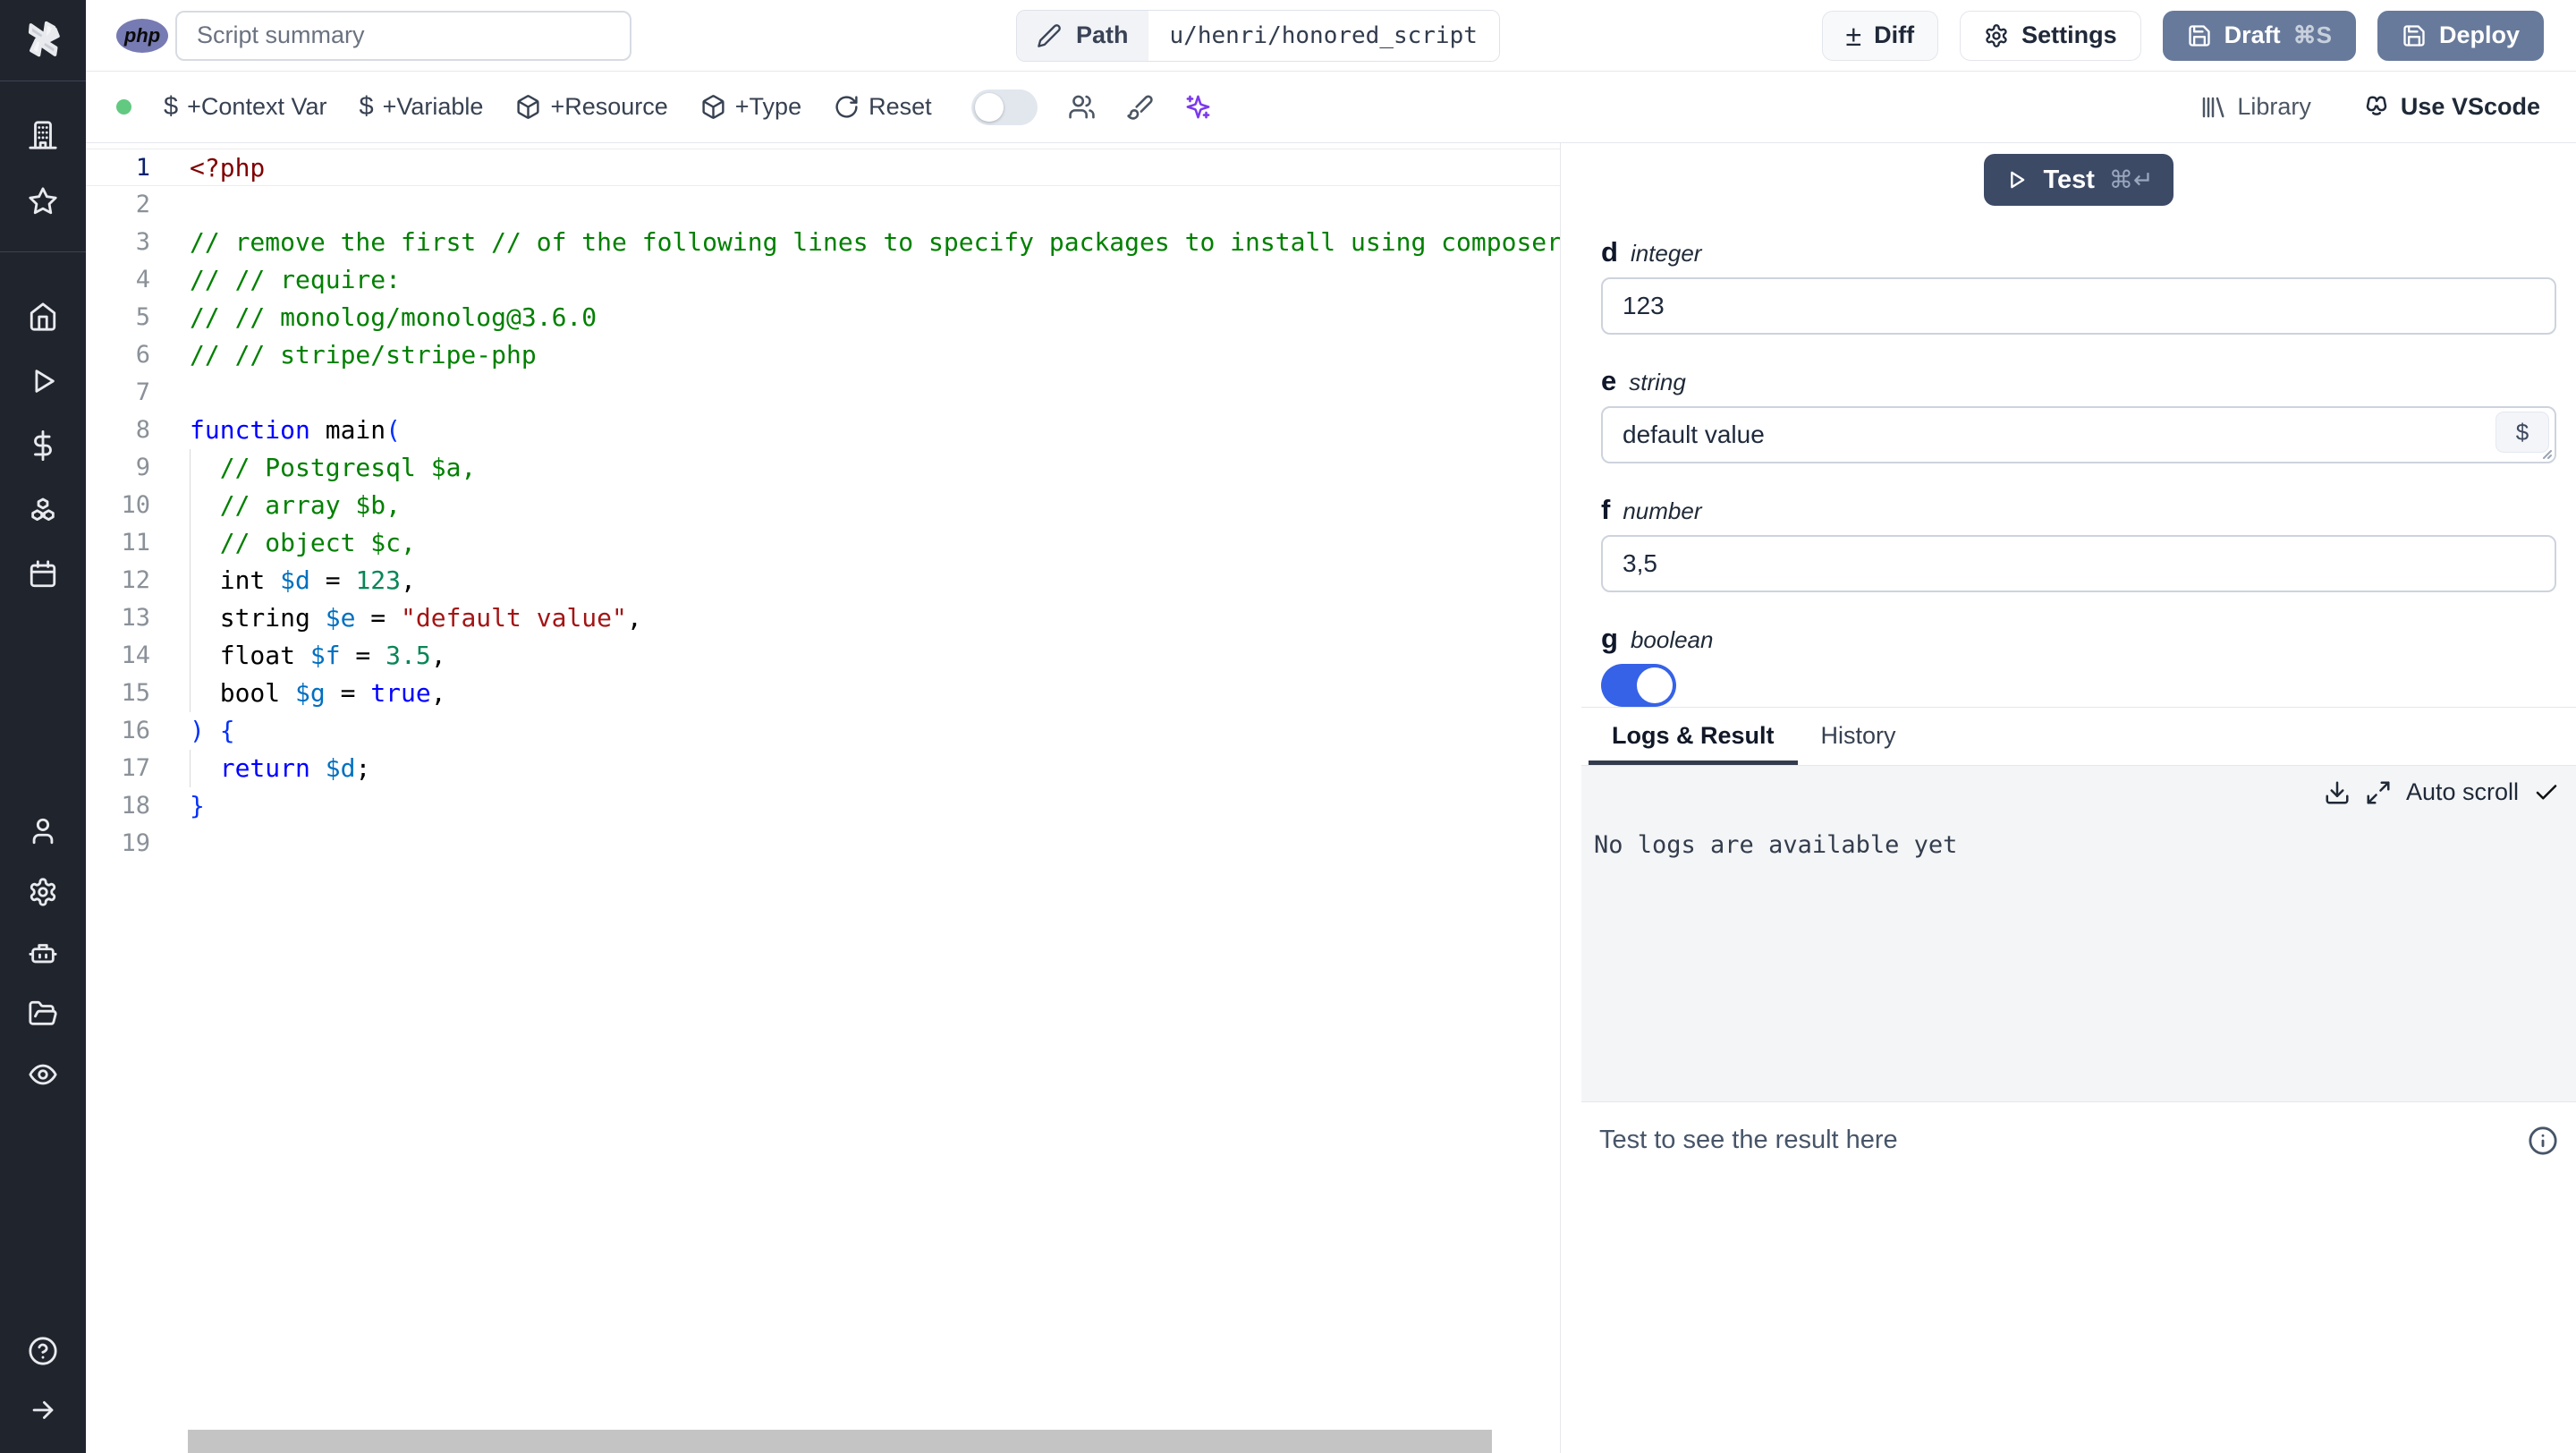  What do you see at coordinates (2079, 180) in the screenshot?
I see `test-button: Test ⌘↵` at bounding box center [2079, 180].